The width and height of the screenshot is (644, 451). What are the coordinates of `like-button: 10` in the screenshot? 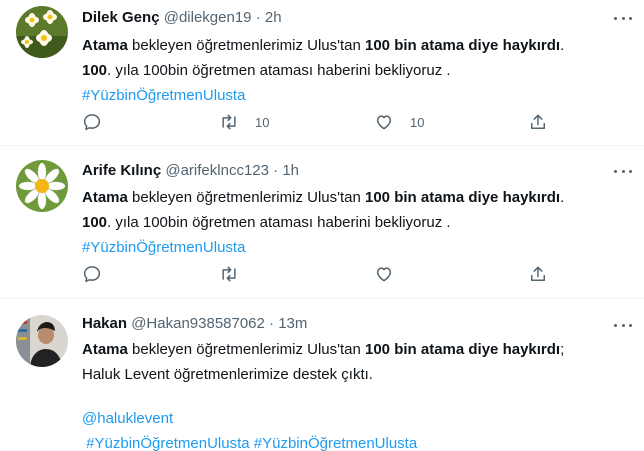 It's located at (399, 122).